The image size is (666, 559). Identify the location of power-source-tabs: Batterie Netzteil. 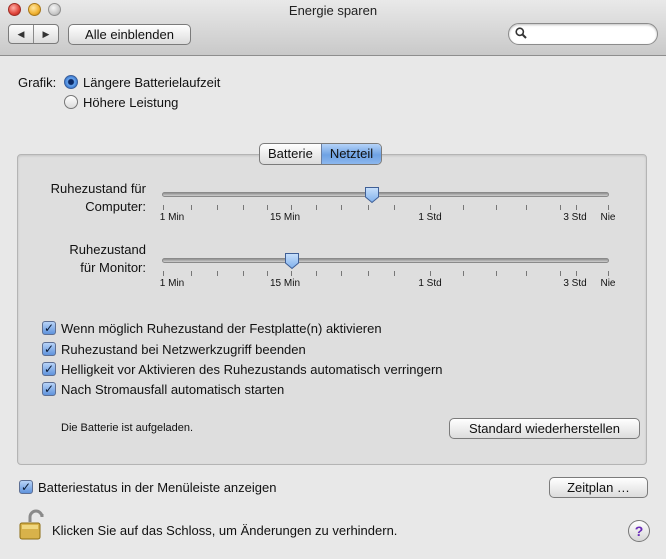
(321, 154).